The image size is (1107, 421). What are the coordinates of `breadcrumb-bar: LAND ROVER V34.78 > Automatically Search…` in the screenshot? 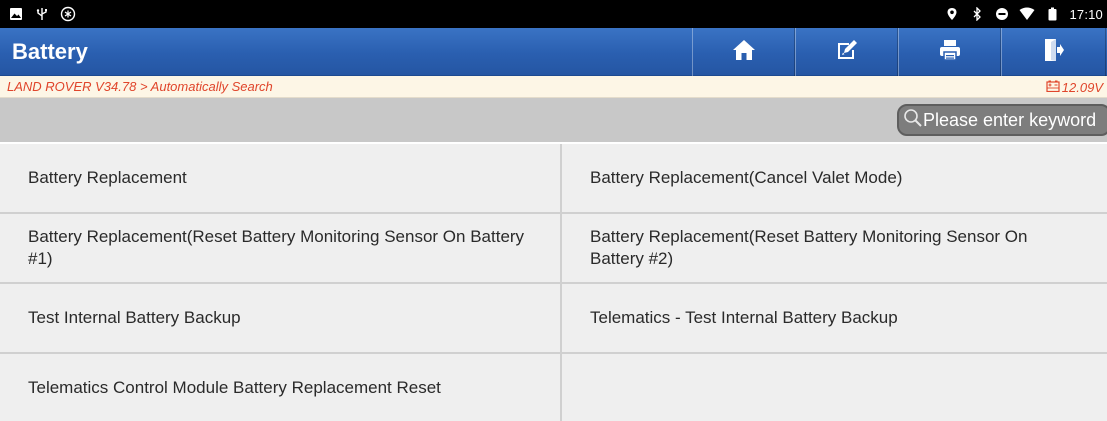 It's located at (553, 87).